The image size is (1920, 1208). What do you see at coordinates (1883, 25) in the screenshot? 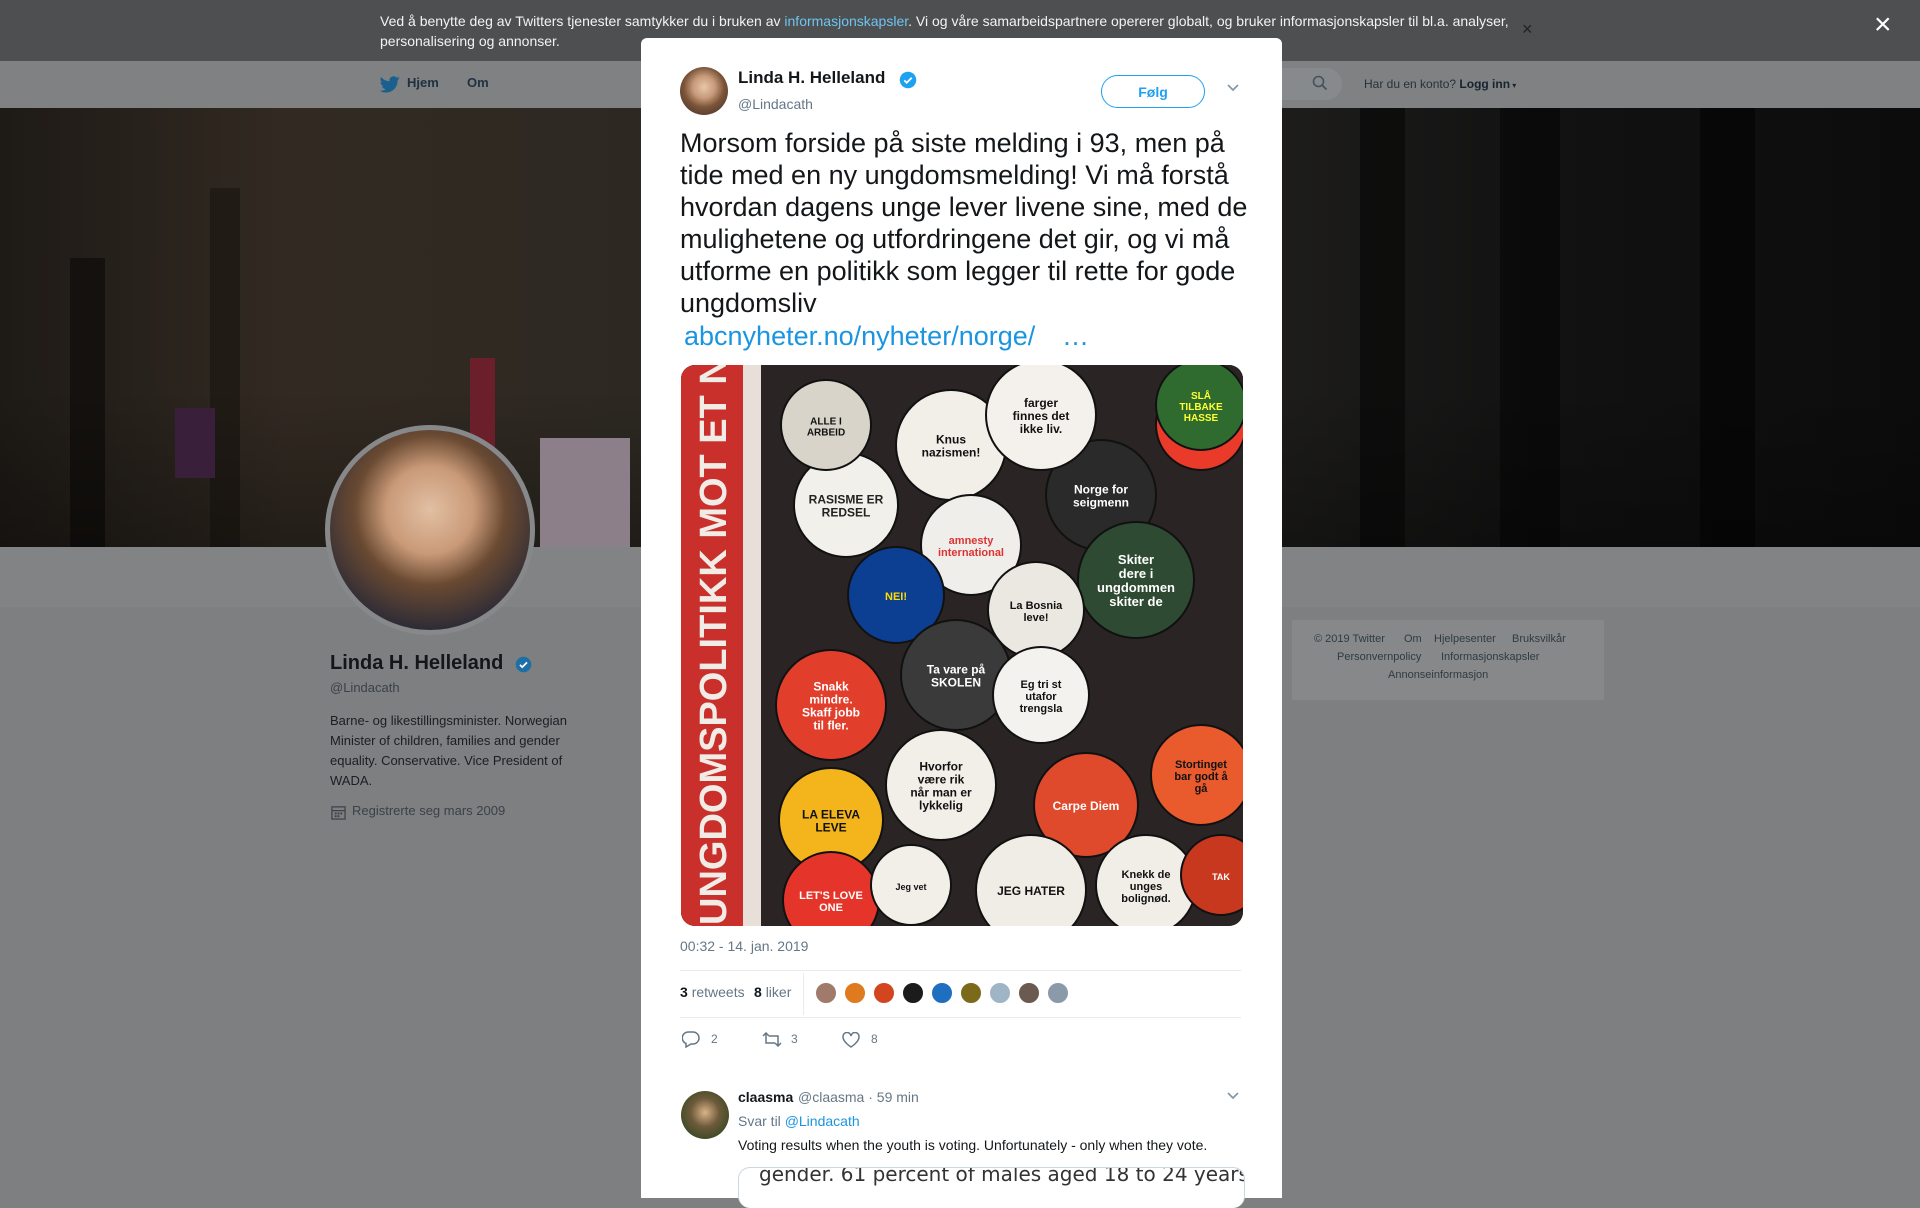
I see `modal-close-button: ×` at bounding box center [1883, 25].